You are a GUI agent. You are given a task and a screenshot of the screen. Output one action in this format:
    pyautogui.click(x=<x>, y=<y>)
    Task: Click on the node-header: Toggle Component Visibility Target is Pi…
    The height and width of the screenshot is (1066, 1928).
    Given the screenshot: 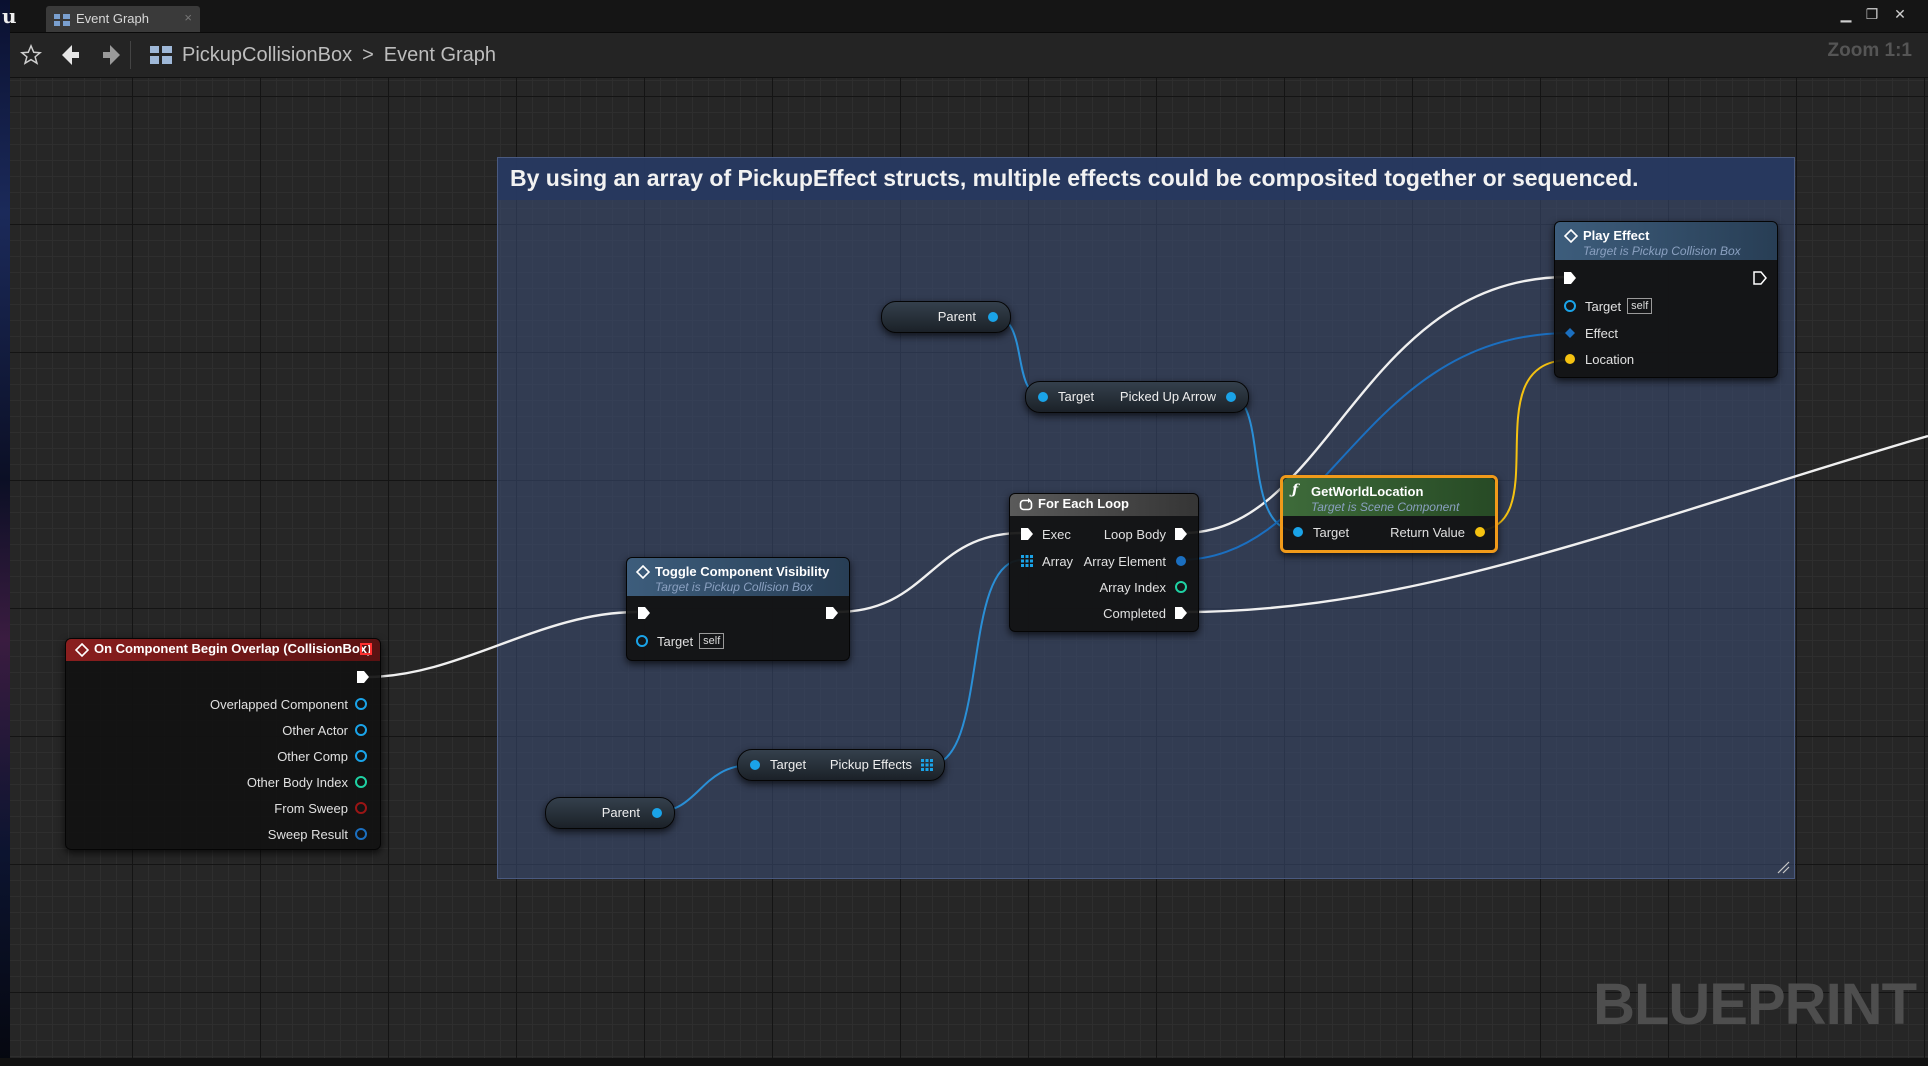 What is the action you would take?
    pyautogui.click(x=738, y=577)
    